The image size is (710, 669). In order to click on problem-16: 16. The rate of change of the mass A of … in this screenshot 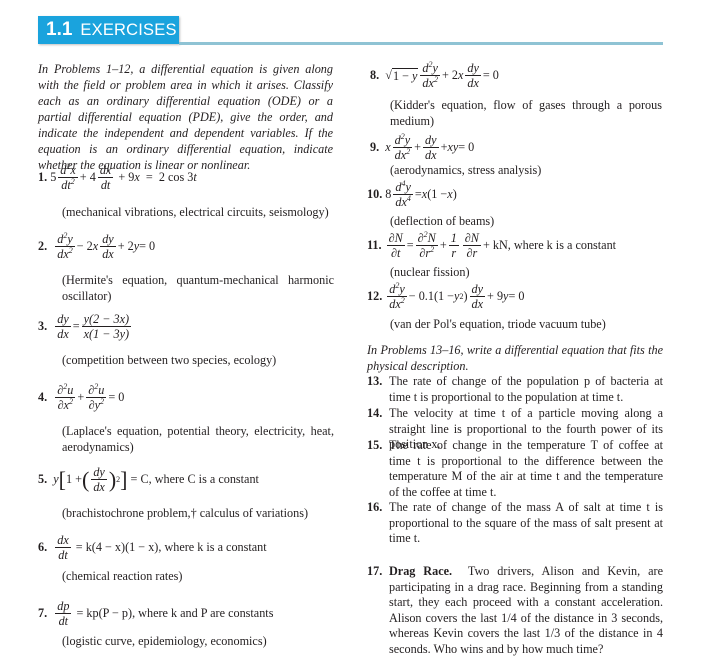, I will do `click(515, 523)`.